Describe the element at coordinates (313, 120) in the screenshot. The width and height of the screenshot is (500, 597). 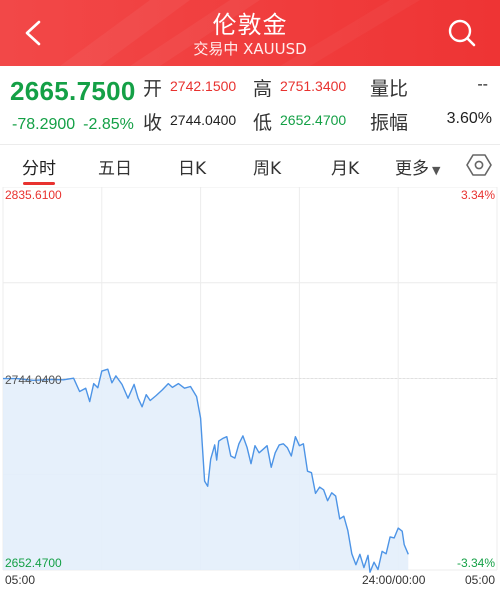
I see `low-value: 2652.4700` at that location.